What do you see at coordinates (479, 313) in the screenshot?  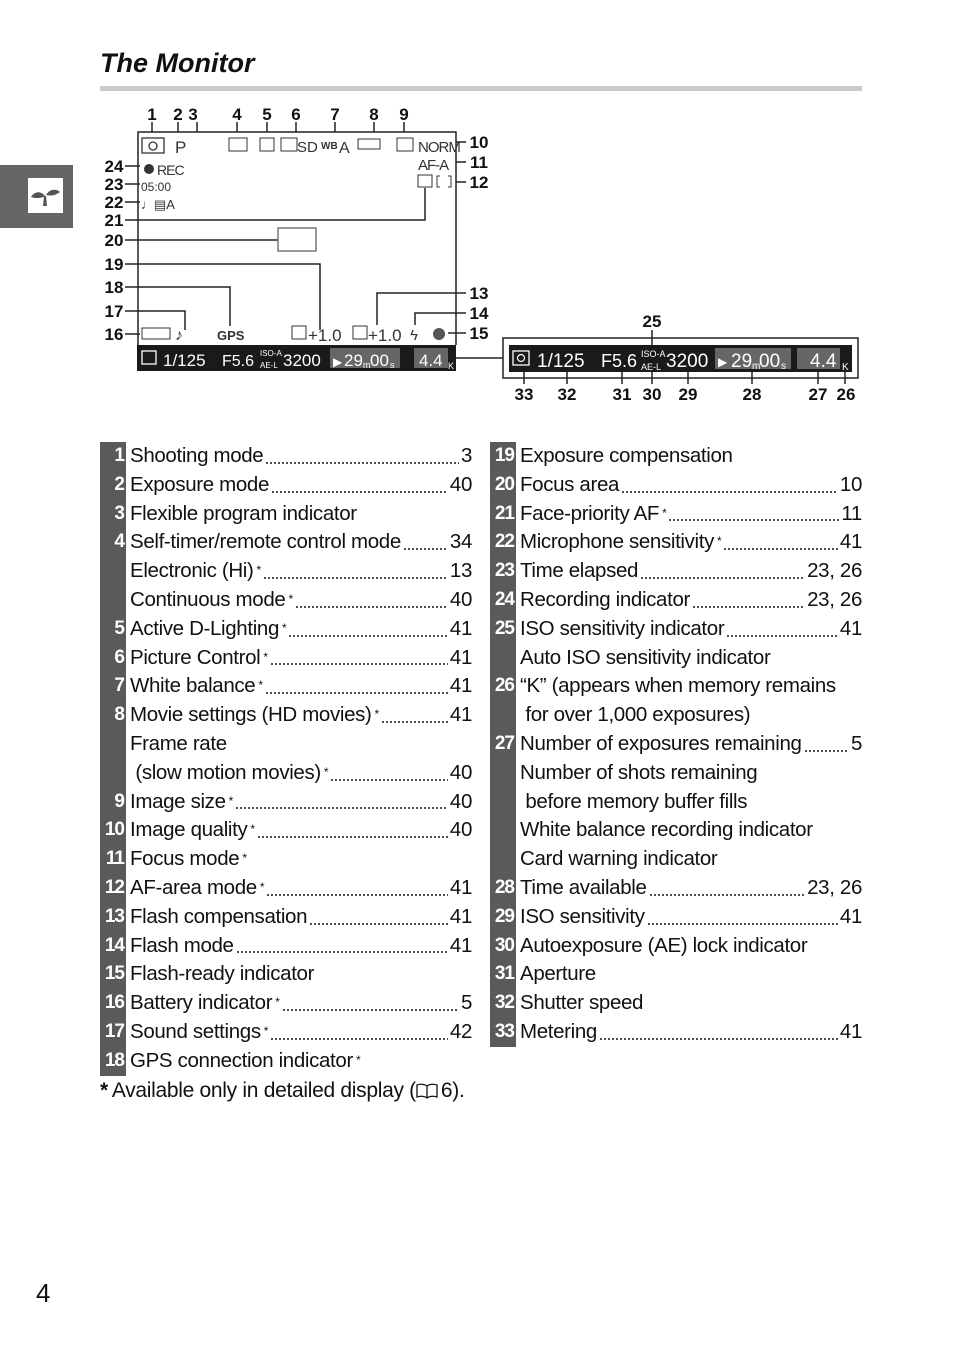 I see `callout-14: 14` at bounding box center [479, 313].